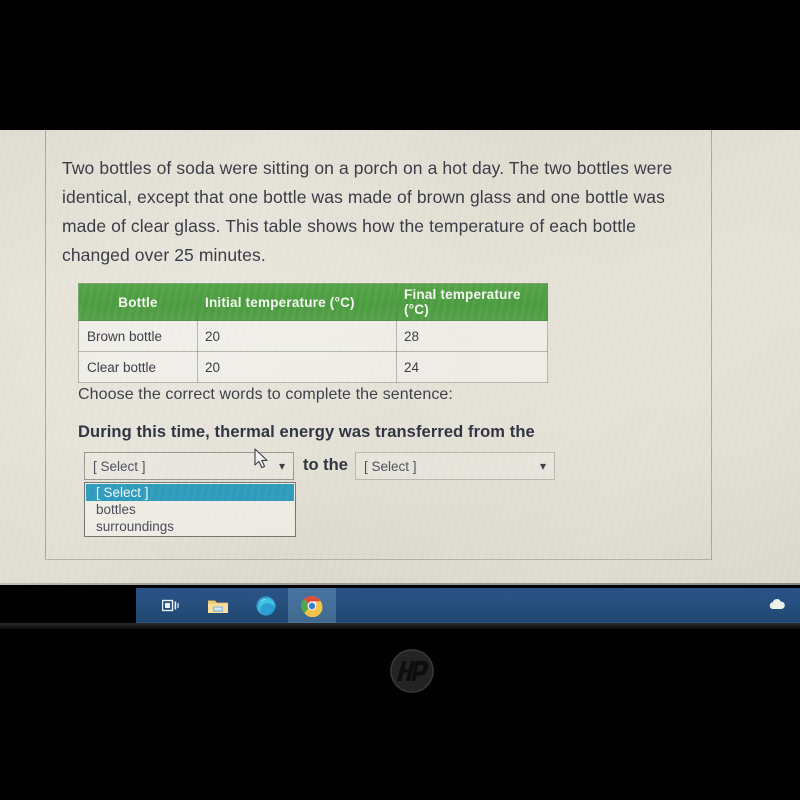  Describe the element at coordinates (138, 302) in the screenshot. I see `table-header-bottle: Bottle` at that location.